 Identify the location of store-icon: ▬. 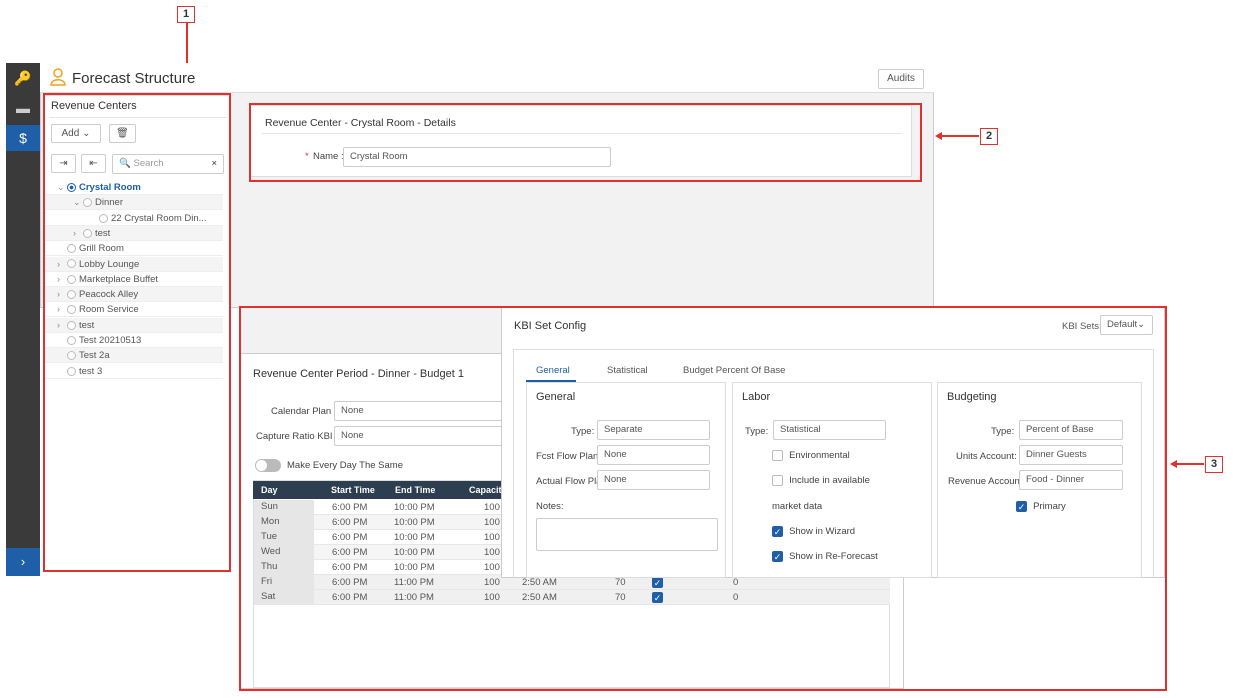
(23, 108).